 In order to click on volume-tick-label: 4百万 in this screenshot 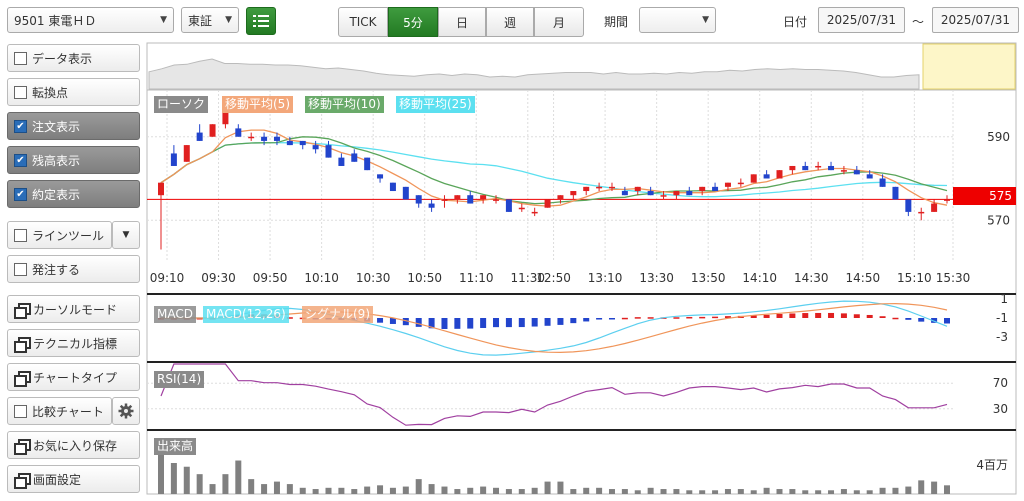, I will do `click(992, 465)`.